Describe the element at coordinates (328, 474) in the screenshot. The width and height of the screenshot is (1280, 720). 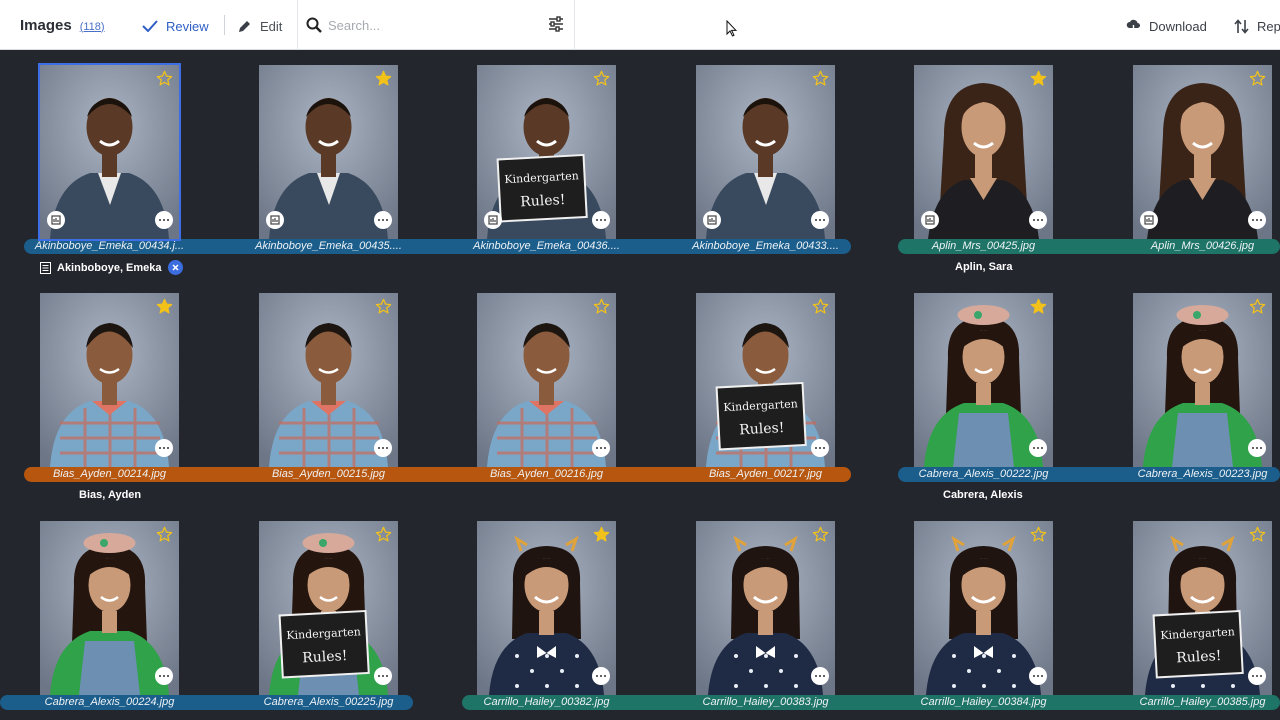
I see `filename-label: Bias_Ayden_00215.jpg` at that location.